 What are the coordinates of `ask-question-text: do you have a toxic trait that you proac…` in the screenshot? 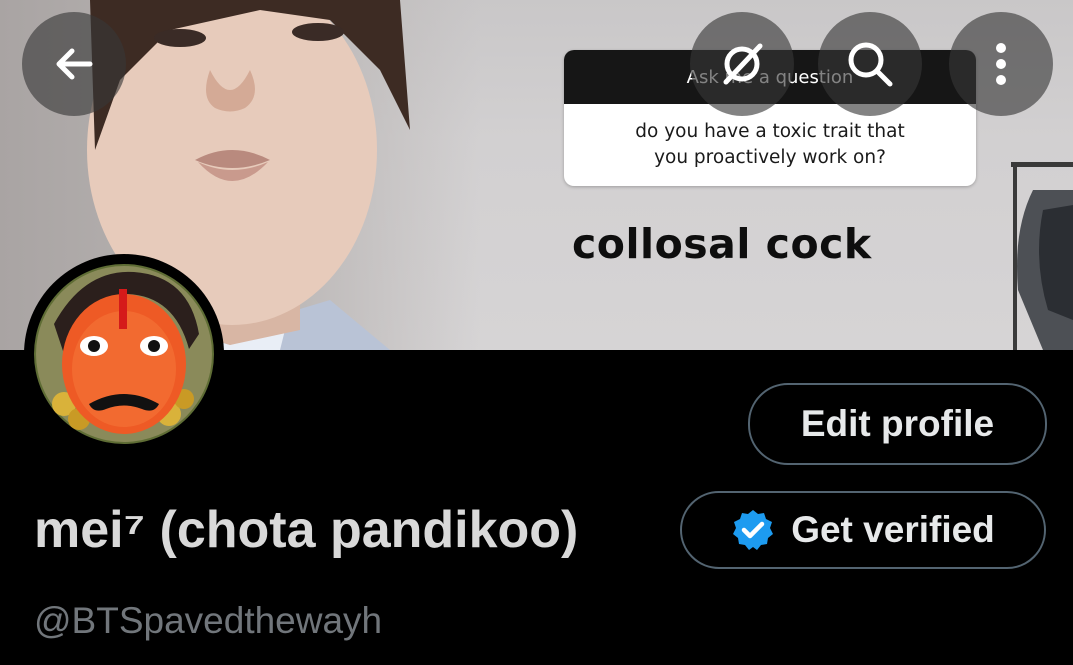 It's located at (770, 145).